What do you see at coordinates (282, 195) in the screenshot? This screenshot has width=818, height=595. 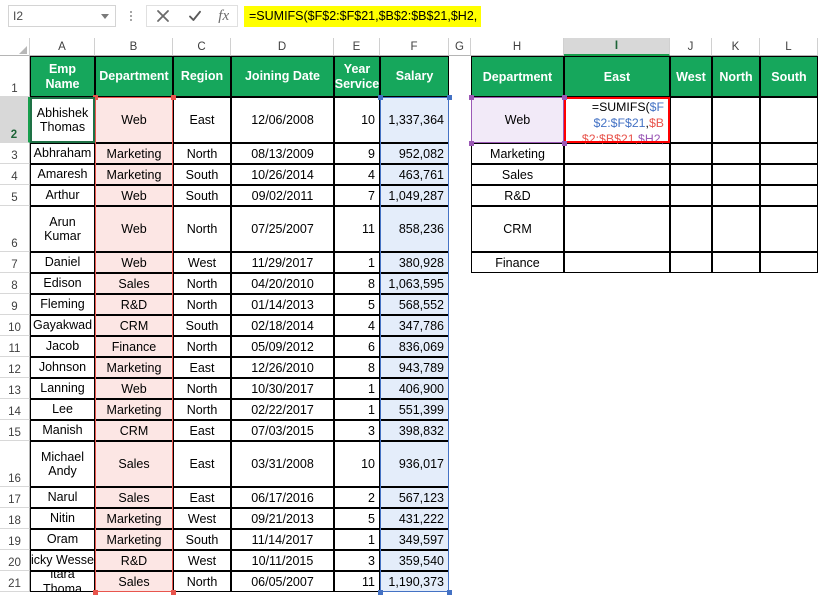 I see `cell-D5: 09/02/2011` at bounding box center [282, 195].